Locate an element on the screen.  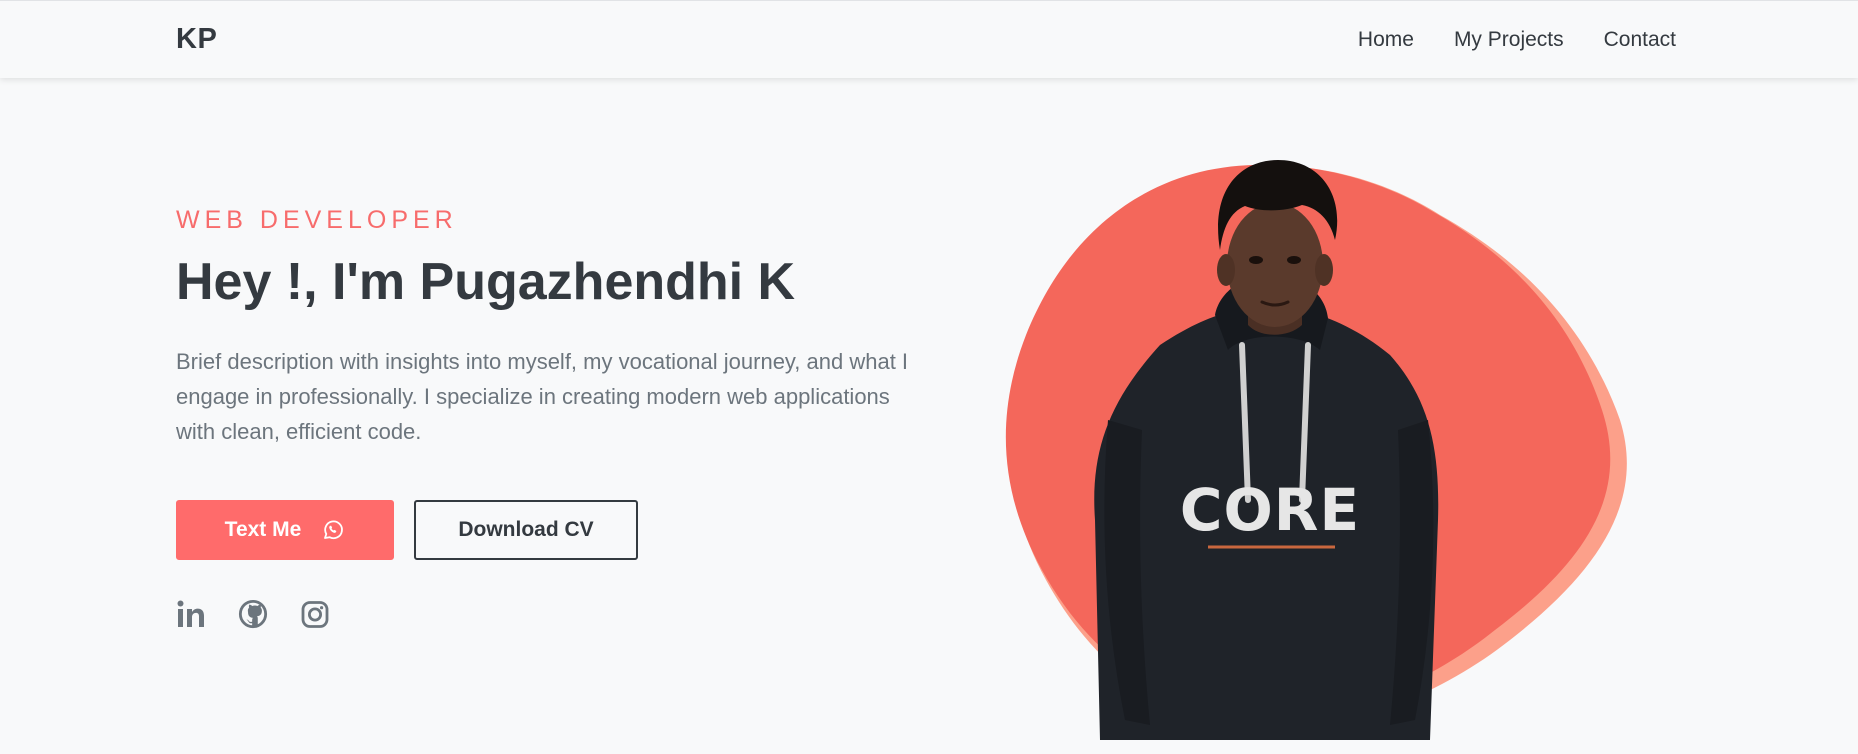
social-links is located at coordinates (253, 614).